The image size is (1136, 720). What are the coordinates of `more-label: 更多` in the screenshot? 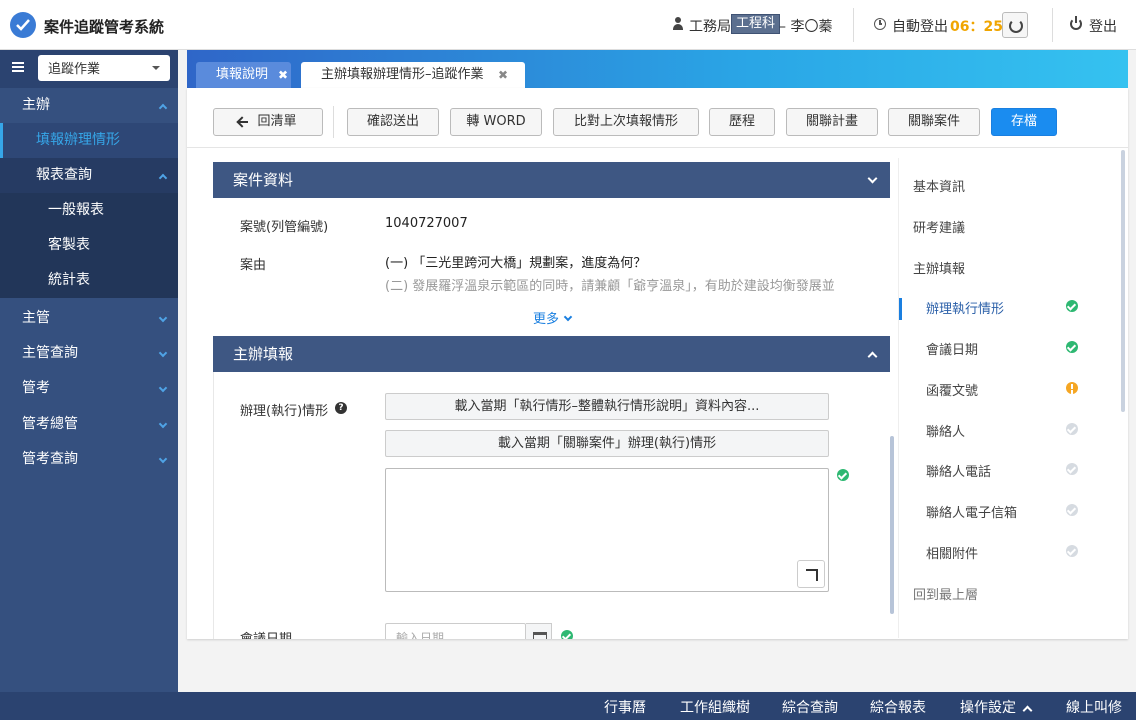 It's located at (546, 319).